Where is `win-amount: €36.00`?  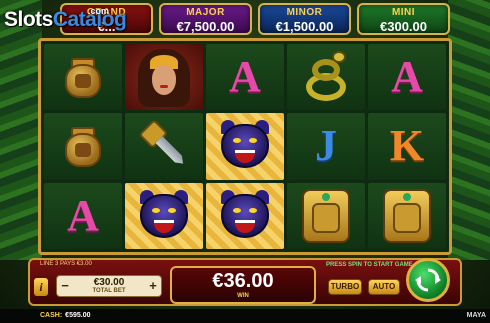
win-amount: €36.00 is located at coordinates (243, 281).